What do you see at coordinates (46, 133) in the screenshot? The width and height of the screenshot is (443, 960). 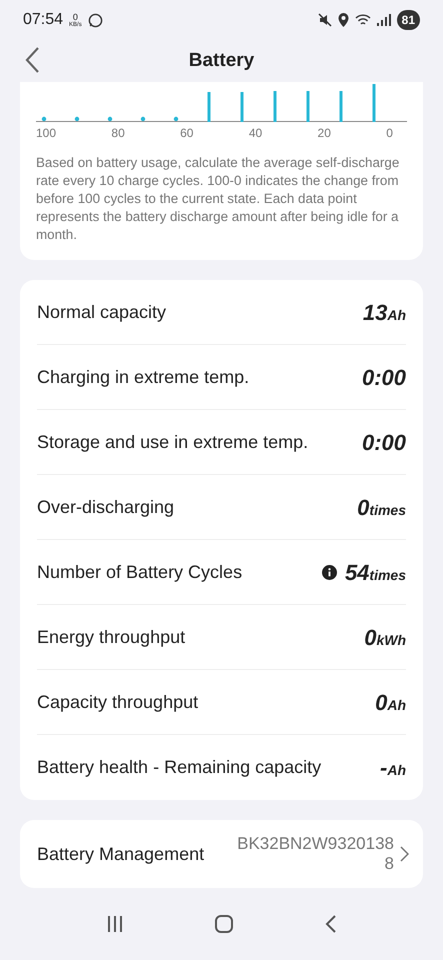 I see `axis-label: 100` at bounding box center [46, 133].